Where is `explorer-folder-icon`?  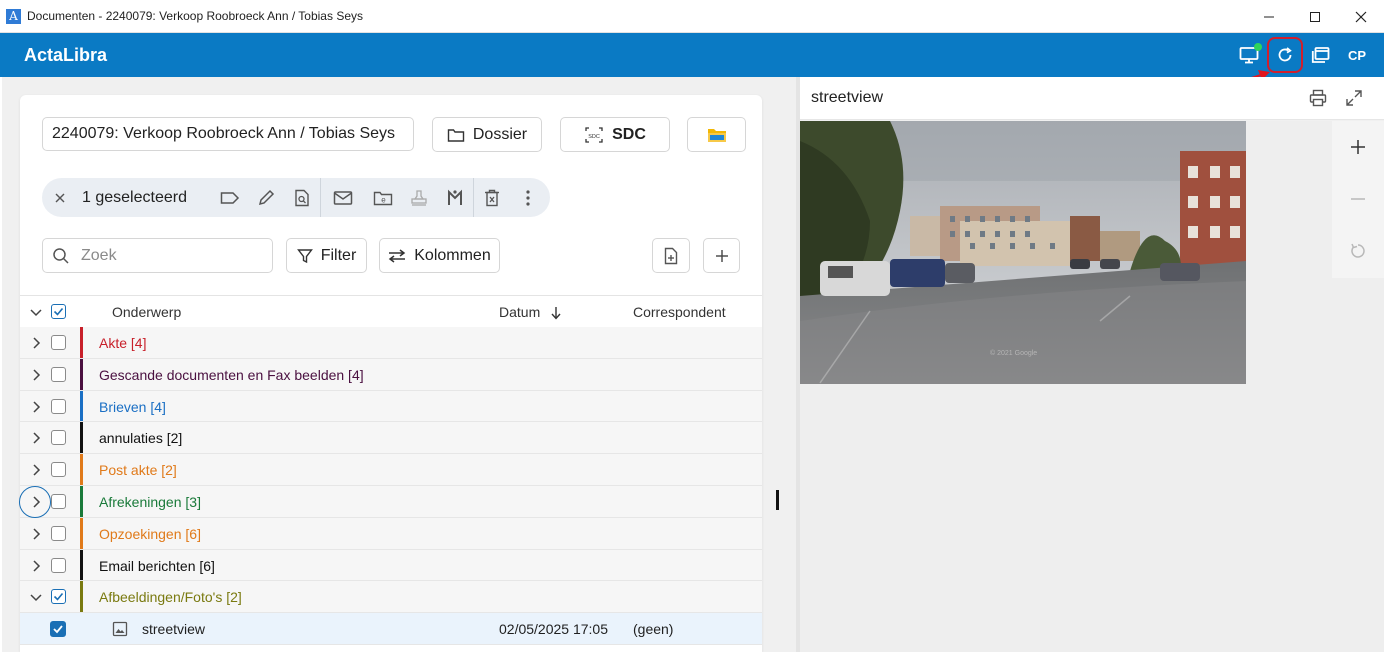
explorer-folder-icon is located at coordinates (716, 135).